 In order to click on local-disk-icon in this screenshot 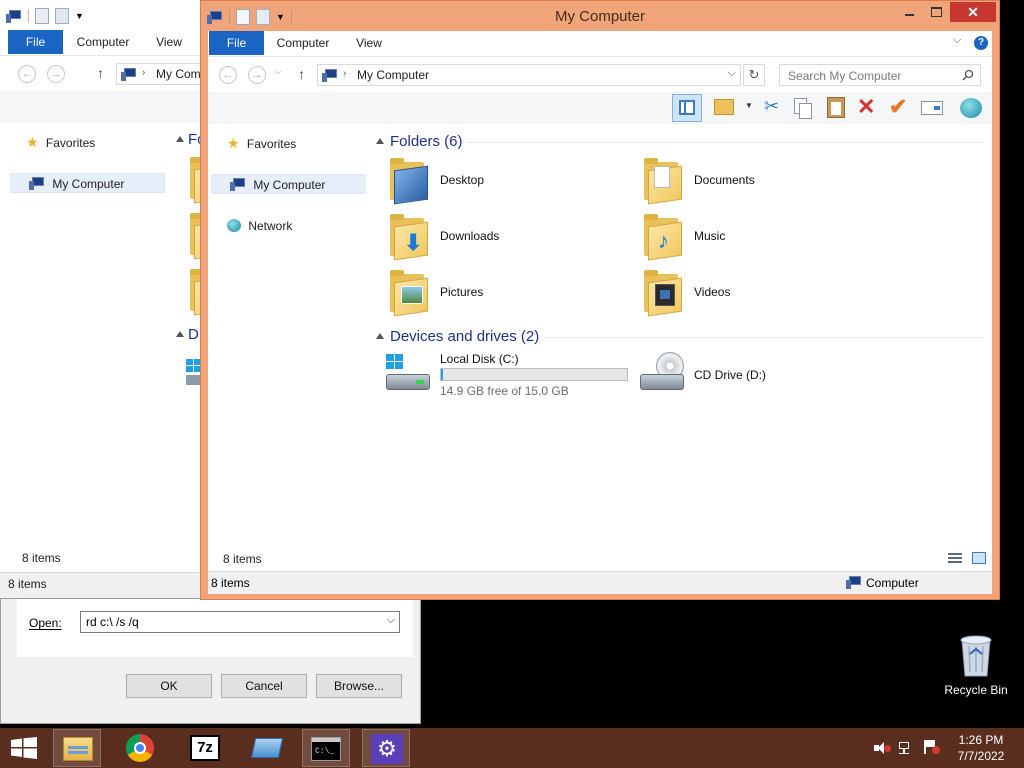, I will do `click(409, 375)`.